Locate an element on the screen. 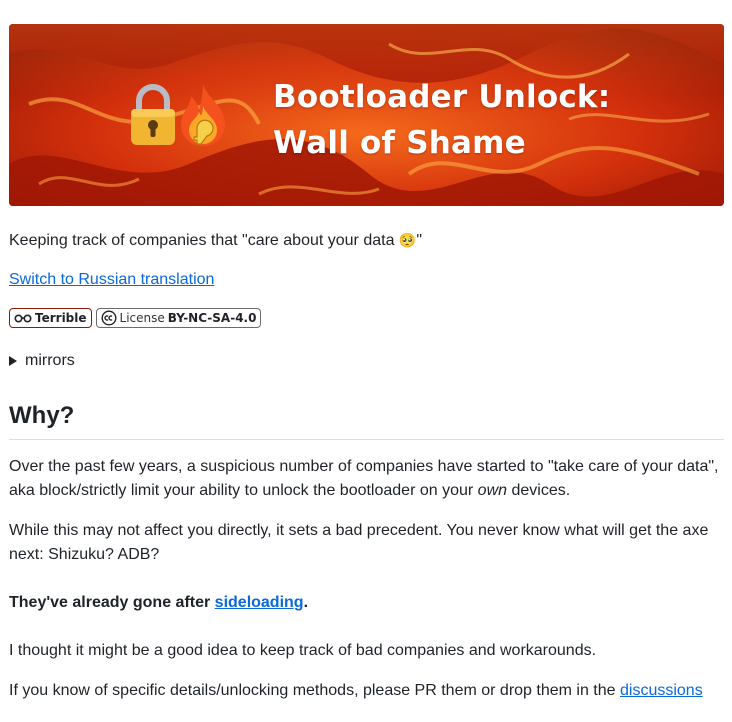  paragraph-sideloading-text: They've already gone after is located at coordinates (112, 602).